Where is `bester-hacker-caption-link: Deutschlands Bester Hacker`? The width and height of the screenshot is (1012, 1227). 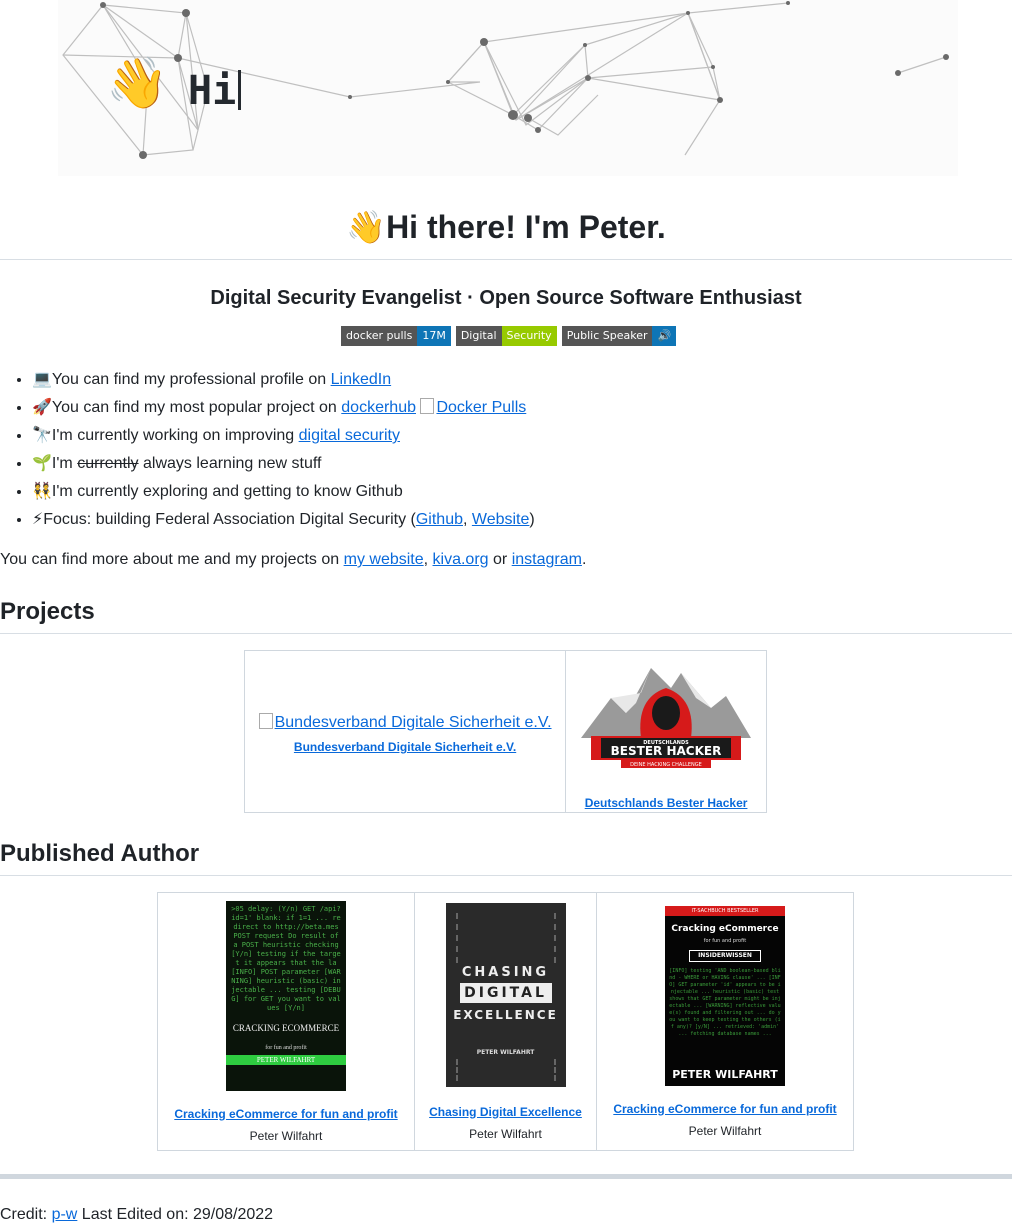 bester-hacker-caption-link: Deutschlands Bester Hacker is located at coordinates (666, 803).